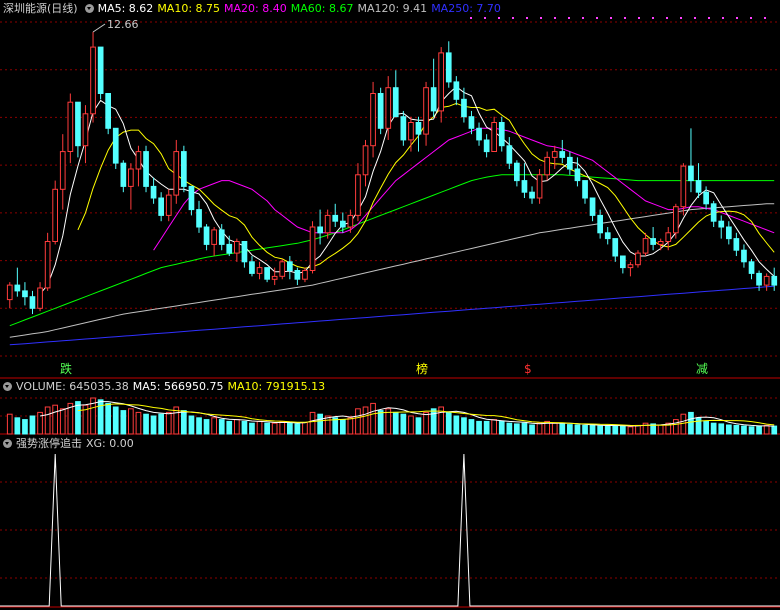  Describe the element at coordinates (89, 8) in the screenshot. I see `main-settings-icon` at that location.